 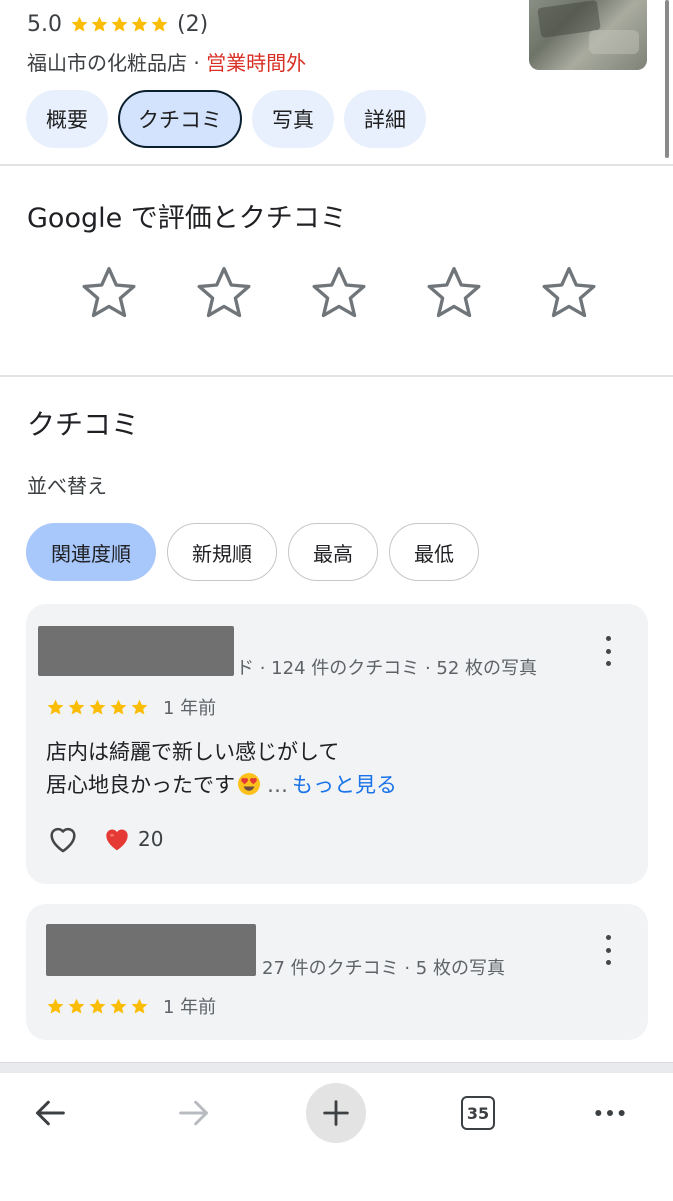 I want to click on place-rating-line: 5.0 (2), so click(x=117, y=24).